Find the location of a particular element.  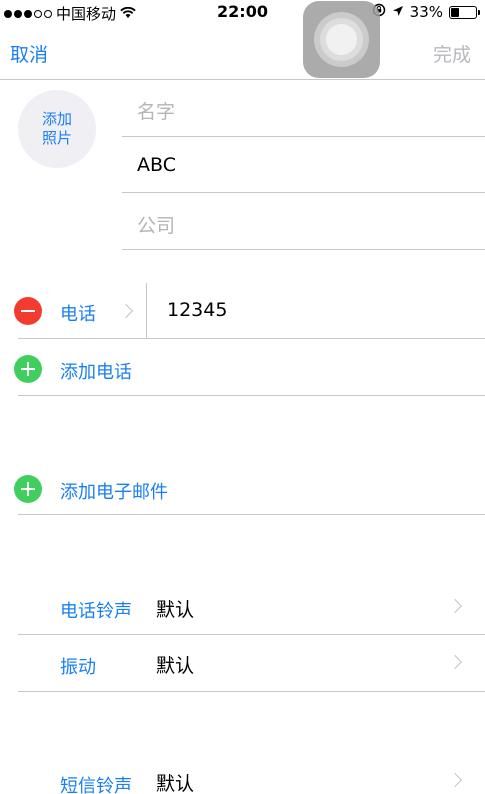

add-photo-label-line2: 照片 is located at coordinates (56, 138).